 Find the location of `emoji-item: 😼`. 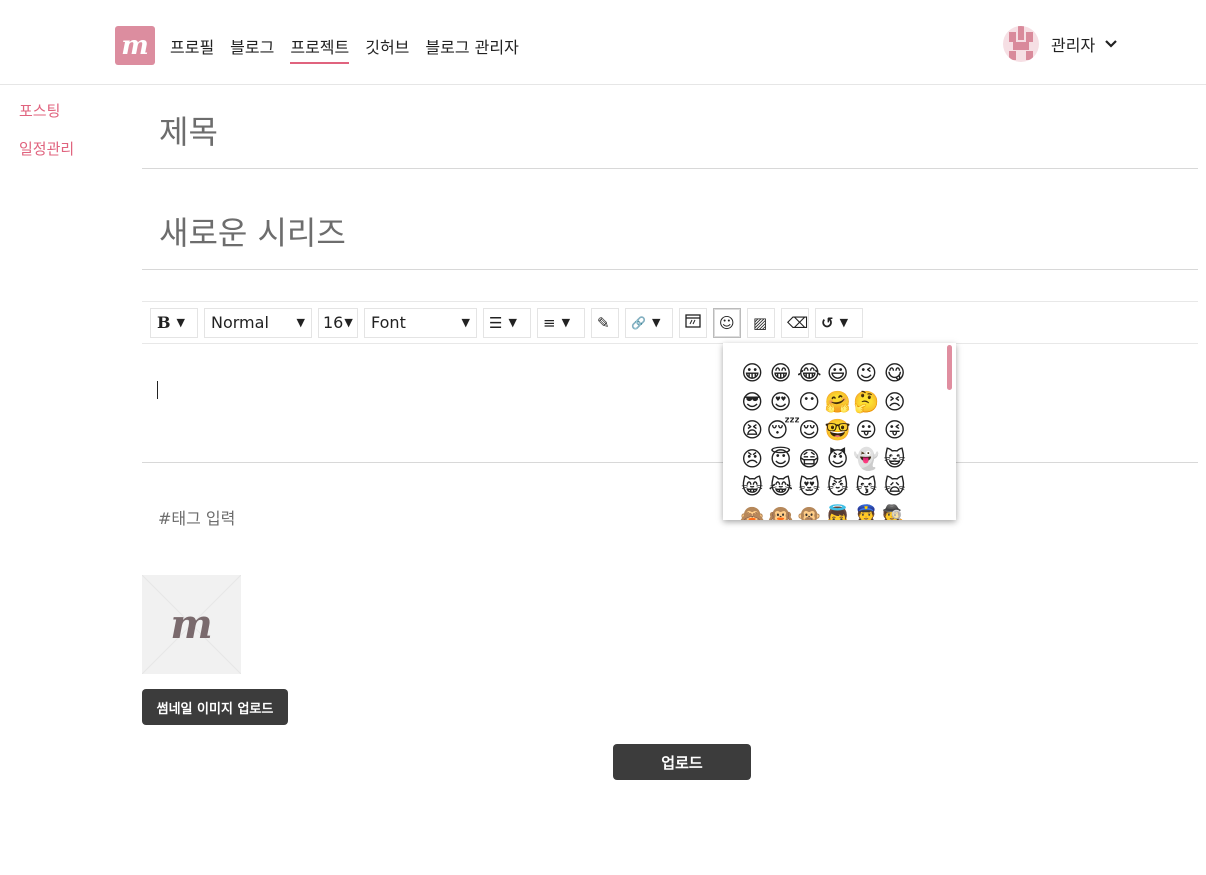

emoji-item: 😼 is located at coordinates (838, 487).